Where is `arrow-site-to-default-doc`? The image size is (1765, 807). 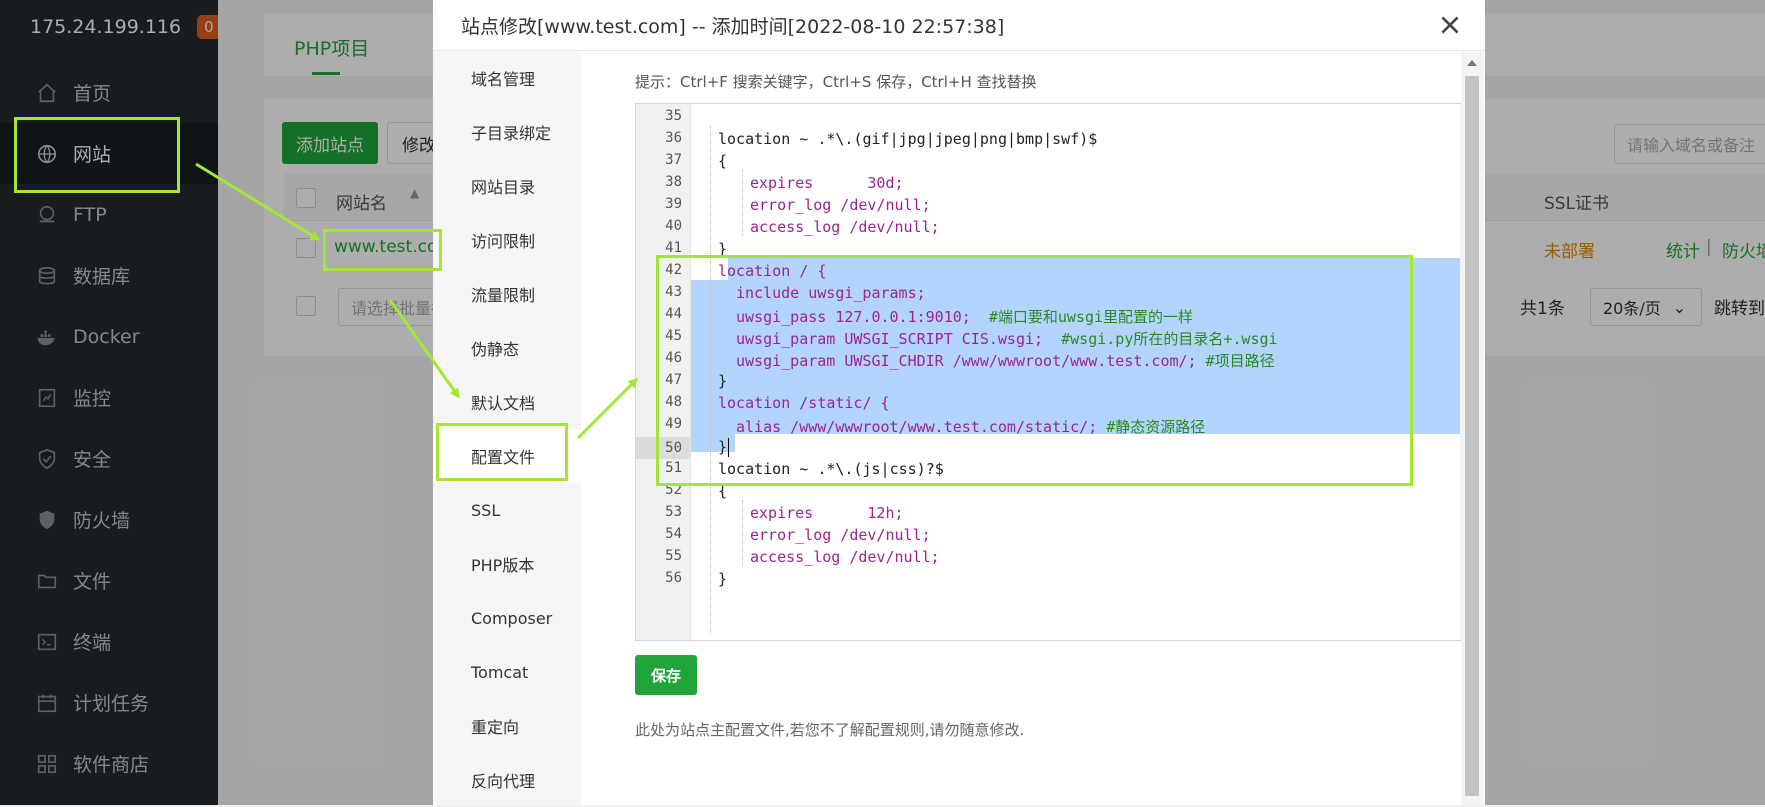 arrow-site-to-default-doc is located at coordinates (424, 349).